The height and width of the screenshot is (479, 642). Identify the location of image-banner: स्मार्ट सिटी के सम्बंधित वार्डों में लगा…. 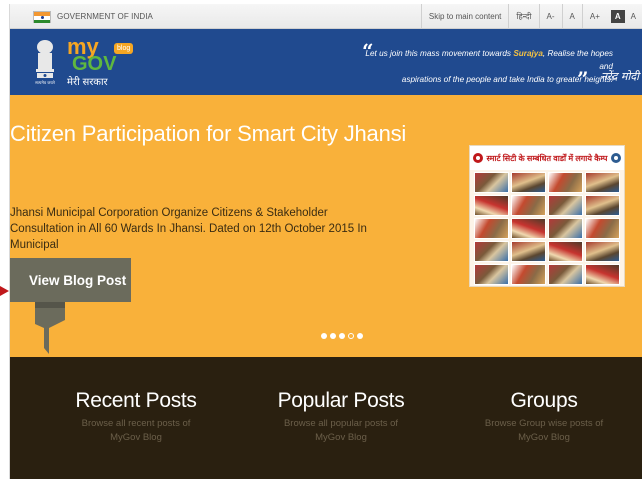
(547, 158).